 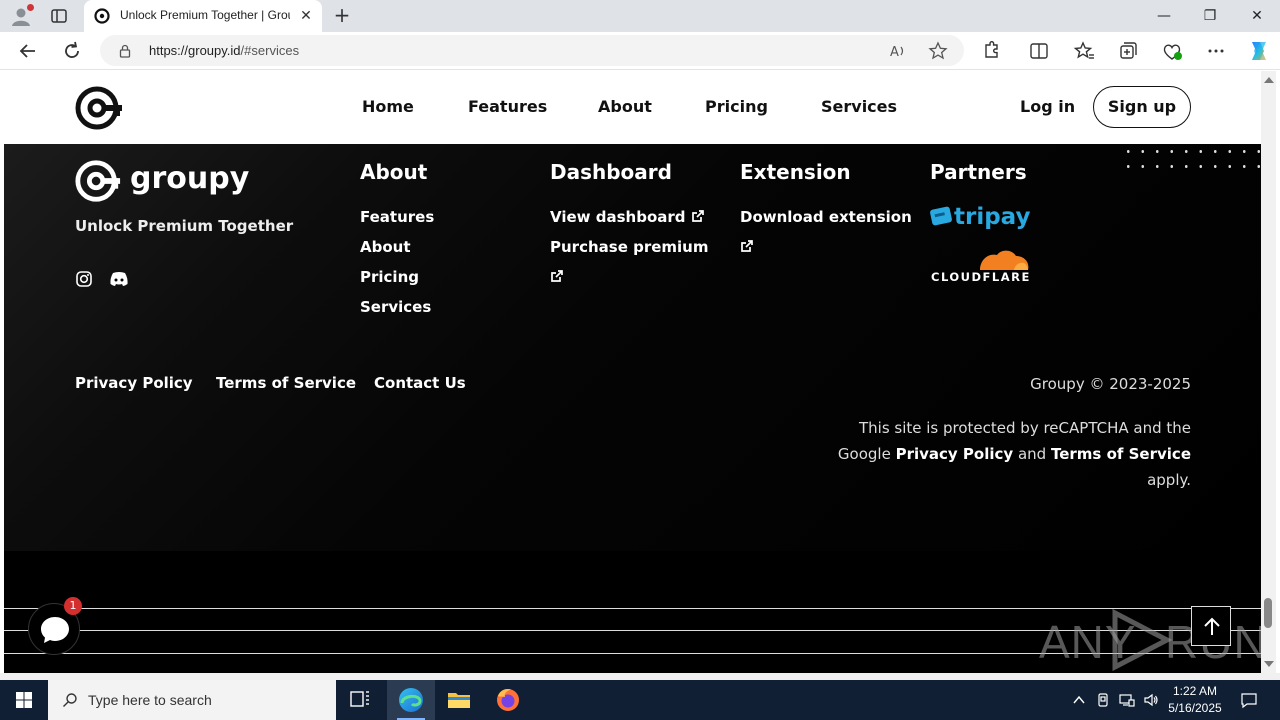 What do you see at coordinates (150, 700) in the screenshot?
I see `search-placeholder: Type here to search` at bounding box center [150, 700].